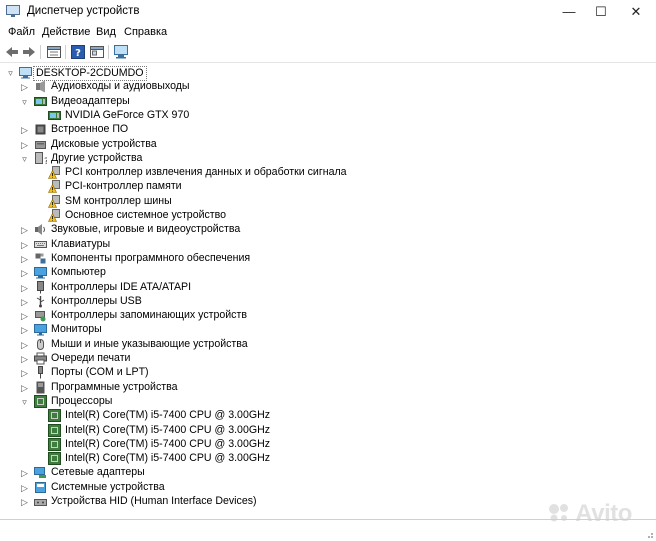 This screenshot has width=656, height=541. I want to click on tree-item-label: Мониторы, so click(76, 329).